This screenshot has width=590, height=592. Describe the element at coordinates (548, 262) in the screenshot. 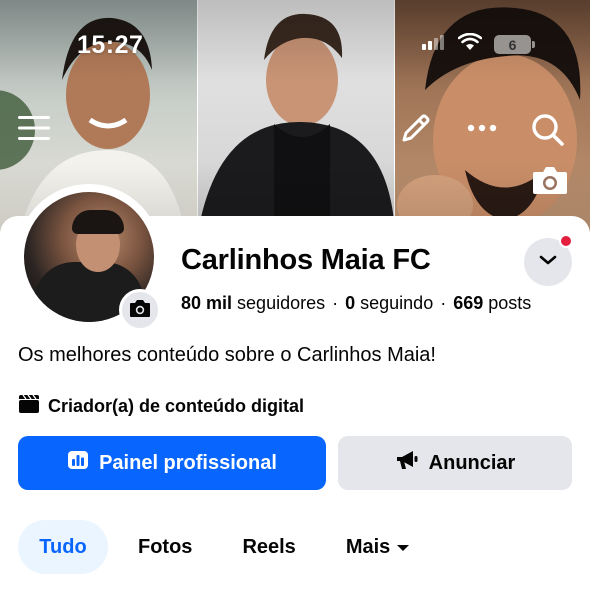

I see `chevron-down-icon` at that location.